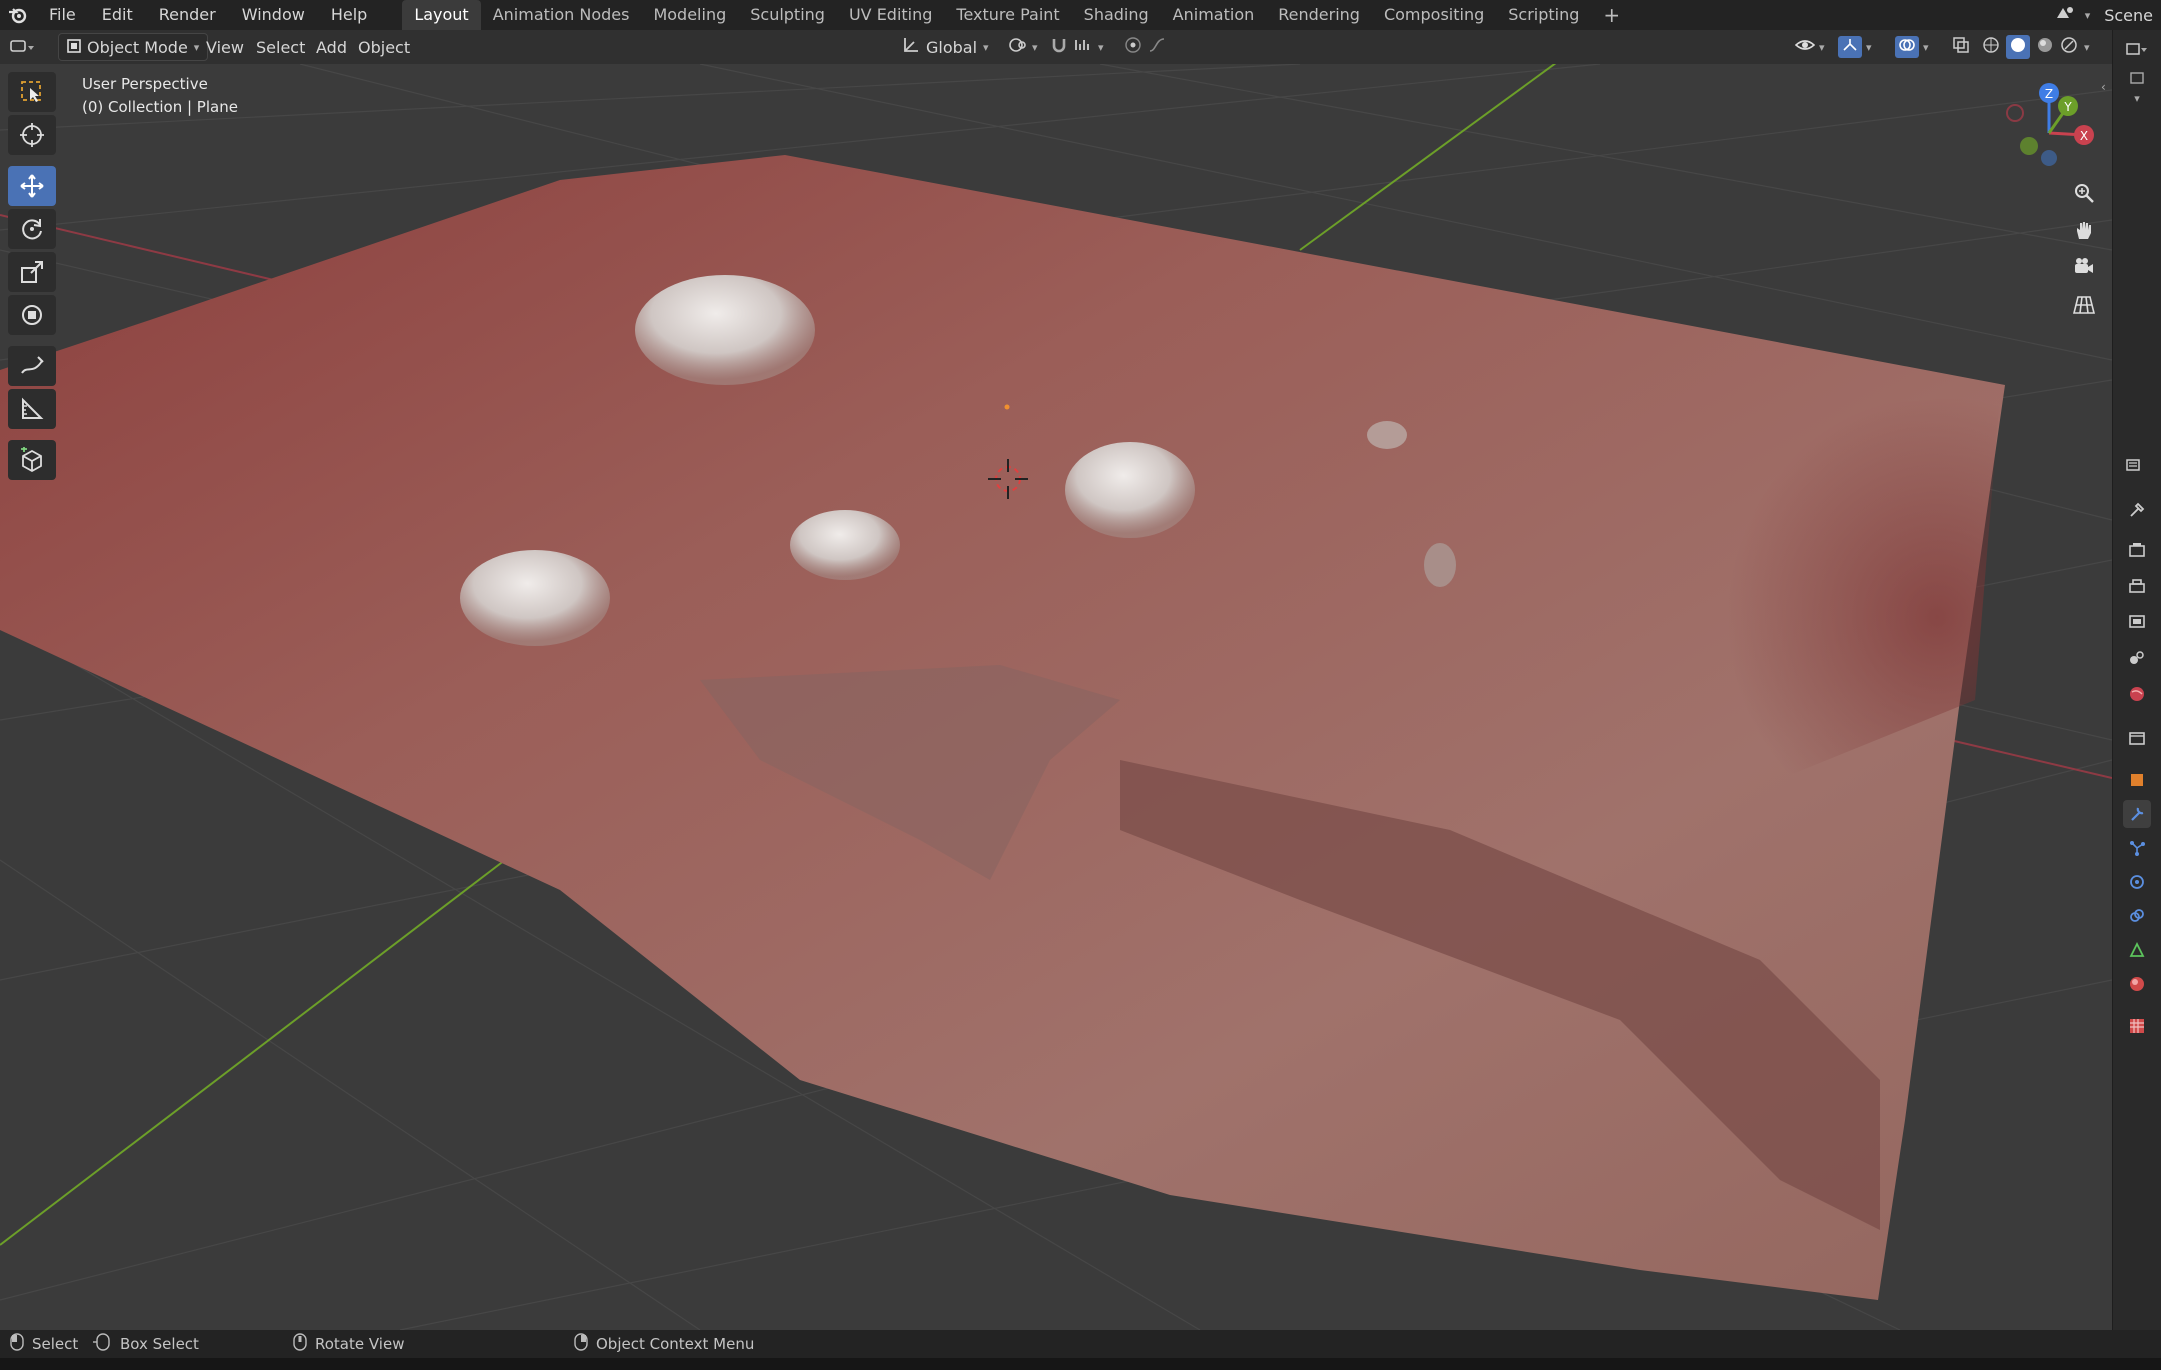 The image size is (2161, 1370). Describe the element at coordinates (1387, 435) in the screenshot. I see `small-mound` at that location.